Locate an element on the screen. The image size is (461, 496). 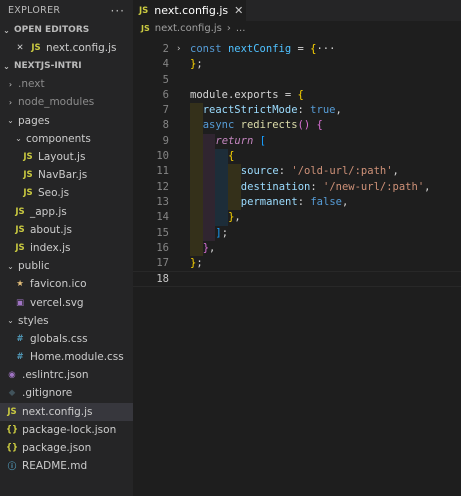
eslint-icon: ◉ is located at coordinates (12, 375).